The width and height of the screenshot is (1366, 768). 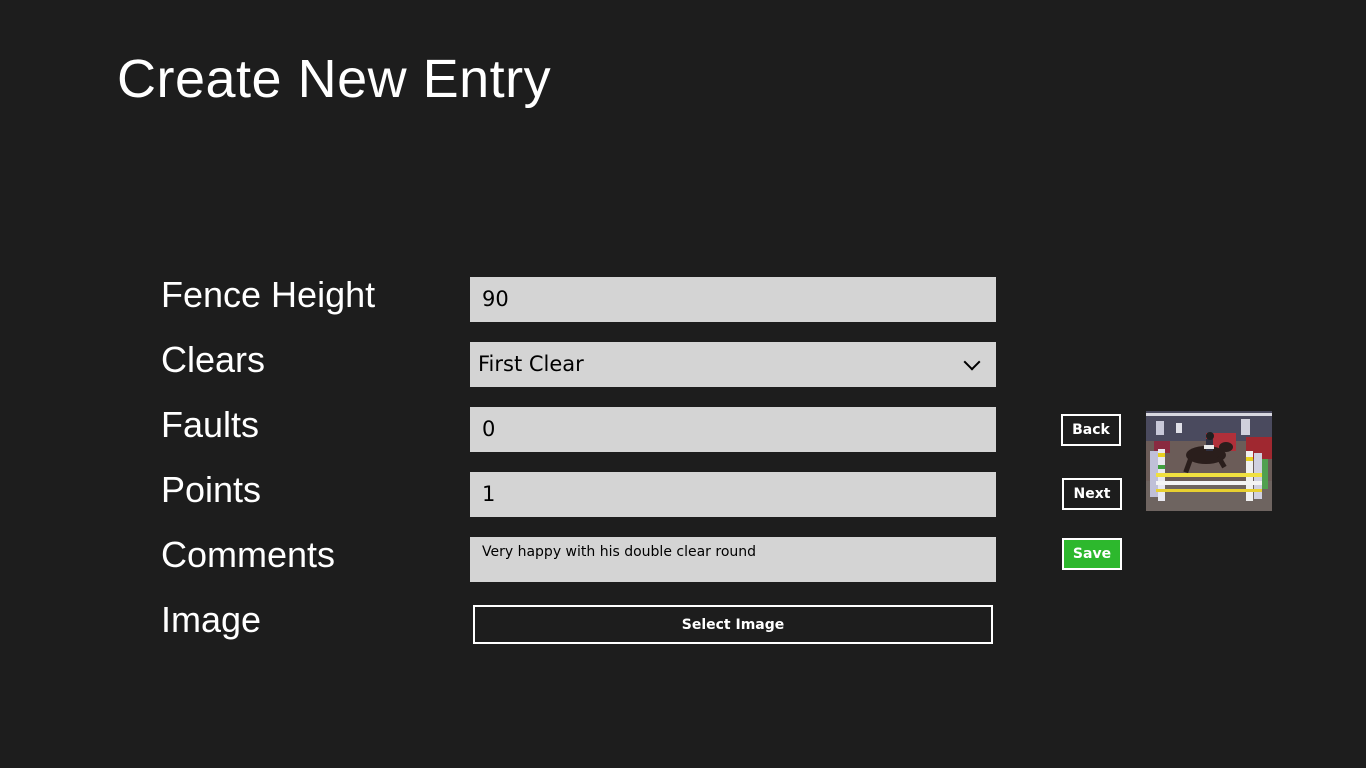 I want to click on points-input, so click(x=733, y=494).